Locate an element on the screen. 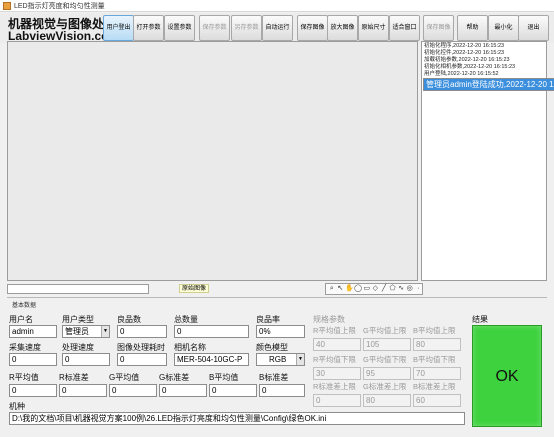  image-path-field is located at coordinates (78, 289).